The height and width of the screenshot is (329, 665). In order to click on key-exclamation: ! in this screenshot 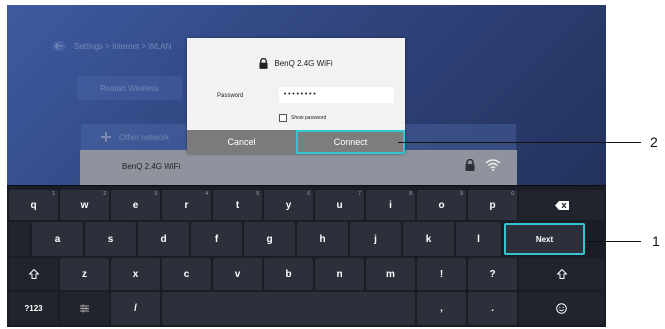, I will do `click(441, 274)`.